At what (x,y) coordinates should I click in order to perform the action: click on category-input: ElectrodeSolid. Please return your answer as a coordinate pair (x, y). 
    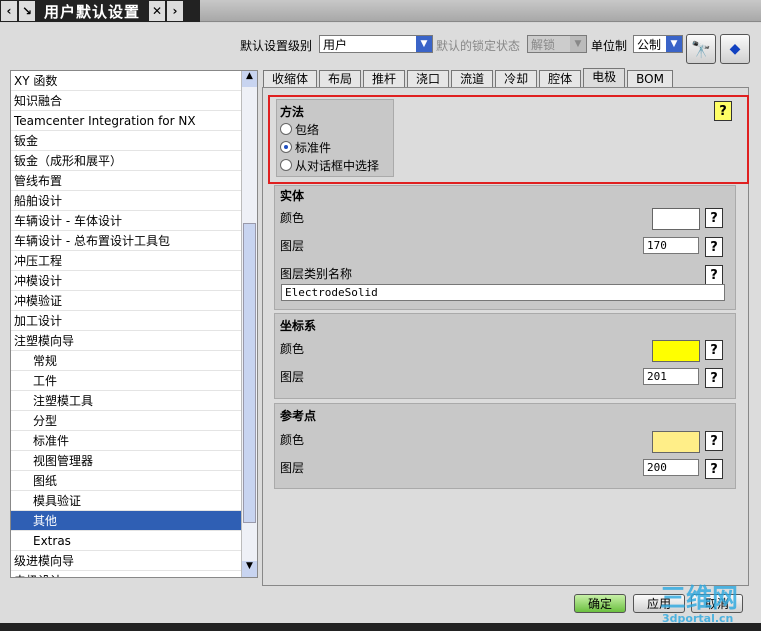
    Looking at the image, I should click on (503, 292).